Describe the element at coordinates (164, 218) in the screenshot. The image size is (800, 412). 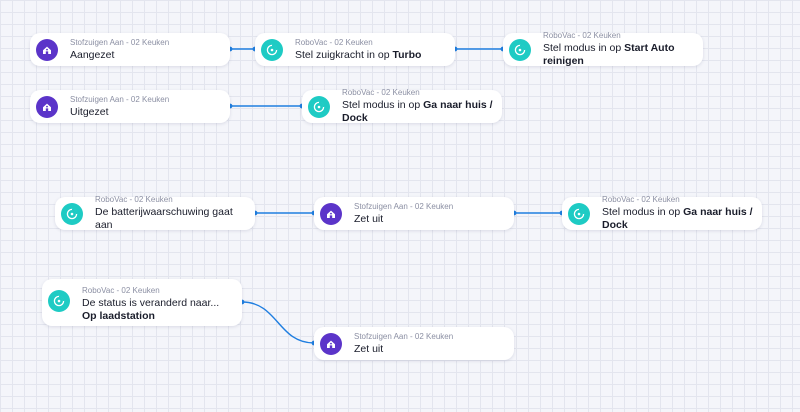
I see `node-label: De batterijwaarschuwing gaat aan` at that location.